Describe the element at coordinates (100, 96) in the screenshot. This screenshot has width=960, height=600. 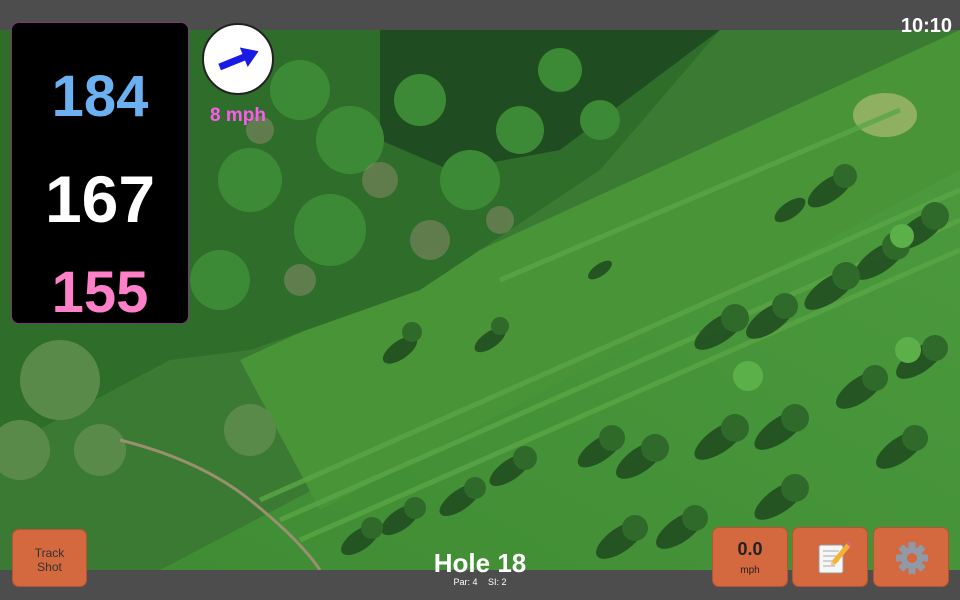
I see `back-distance: 184` at that location.